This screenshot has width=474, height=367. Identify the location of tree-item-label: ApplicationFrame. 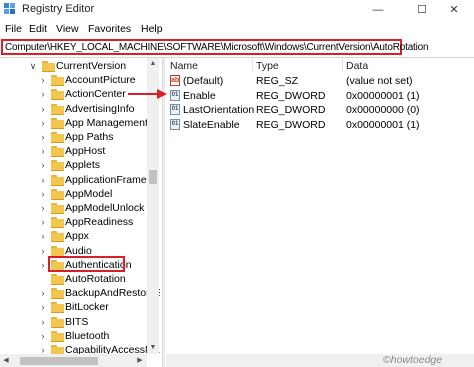
(106, 179).